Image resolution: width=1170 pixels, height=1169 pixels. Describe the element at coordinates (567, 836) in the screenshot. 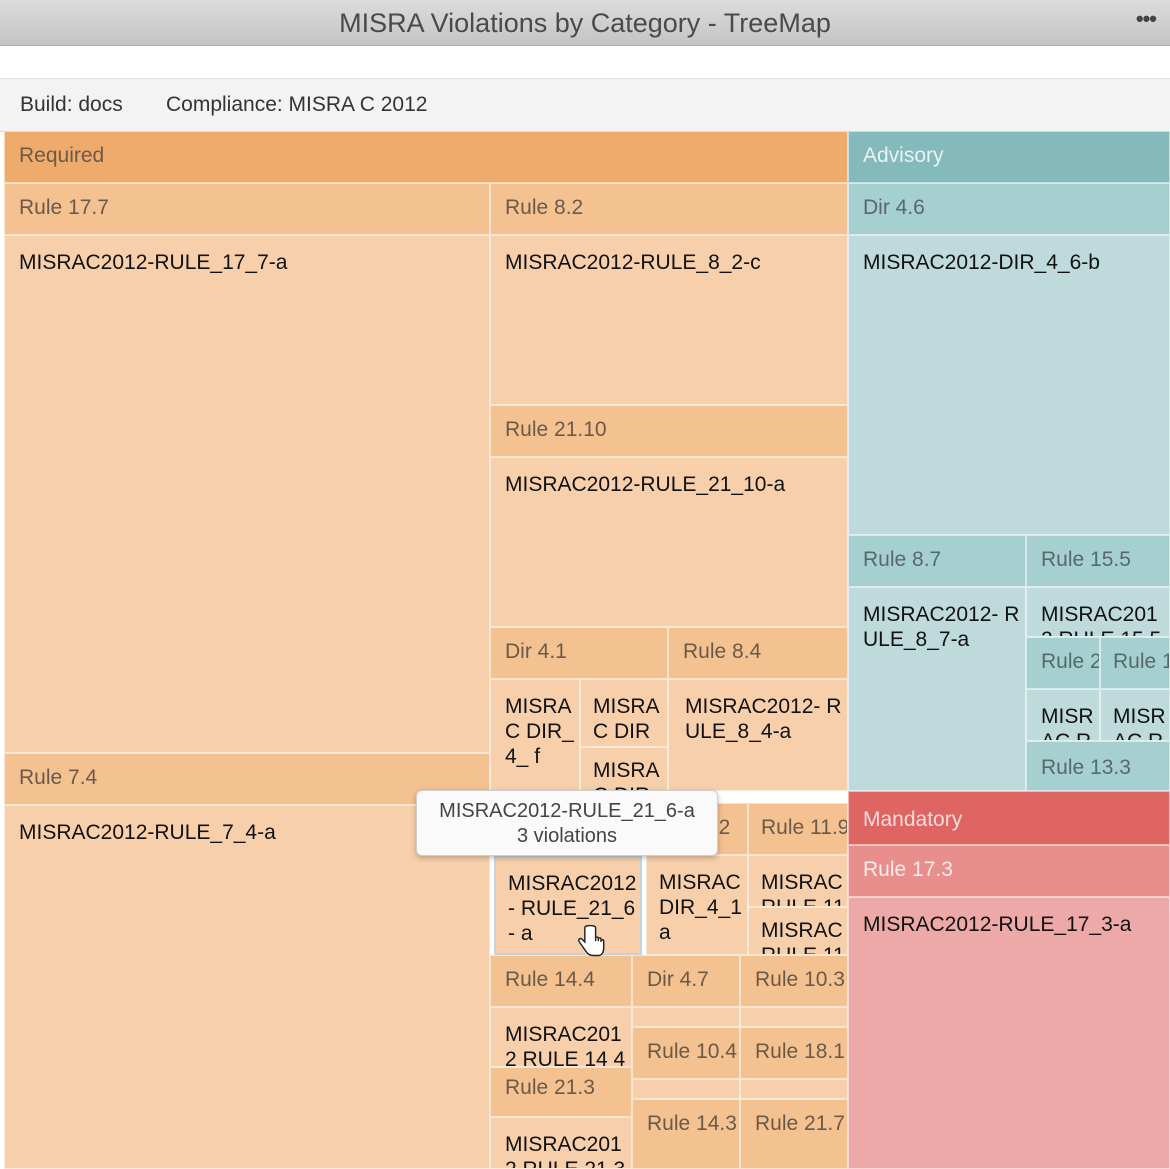

I see `tooltip-count: 3 violations` at that location.